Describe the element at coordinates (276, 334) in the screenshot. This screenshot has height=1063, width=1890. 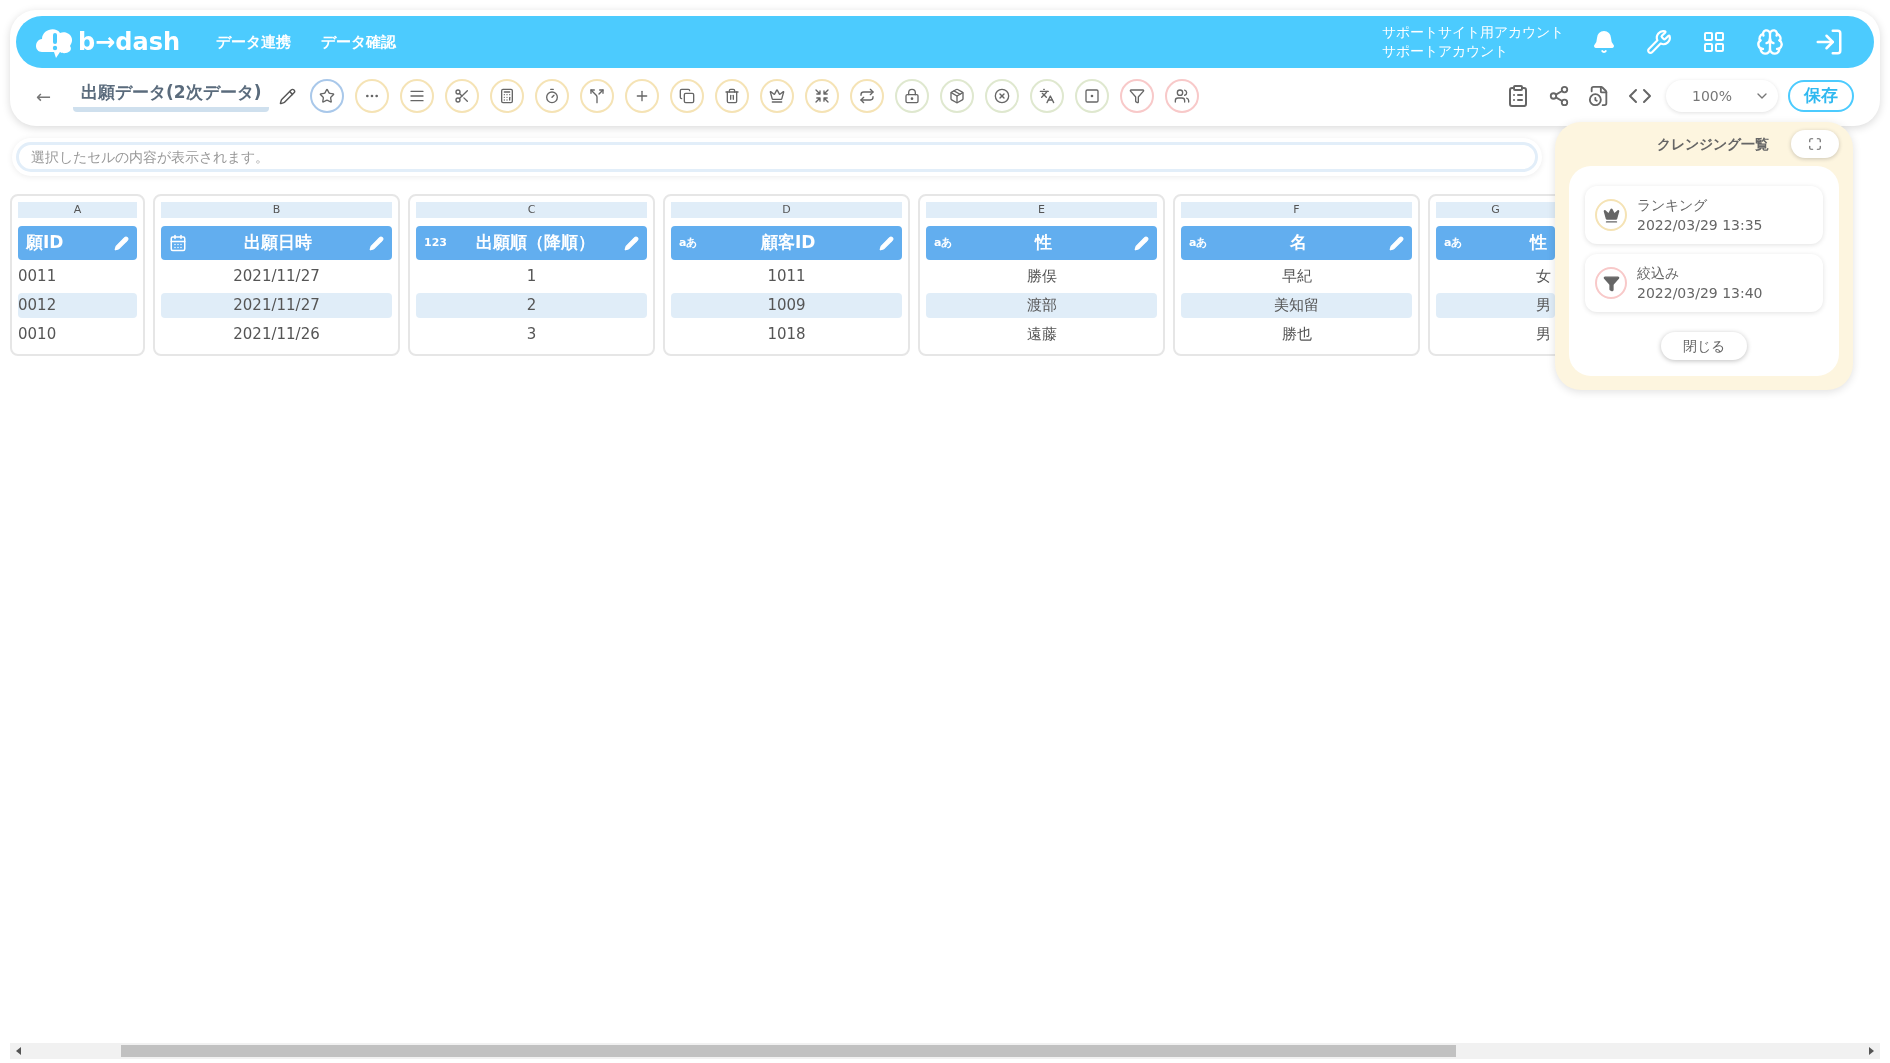
I see `table-cell: 2021/11/26` at that location.